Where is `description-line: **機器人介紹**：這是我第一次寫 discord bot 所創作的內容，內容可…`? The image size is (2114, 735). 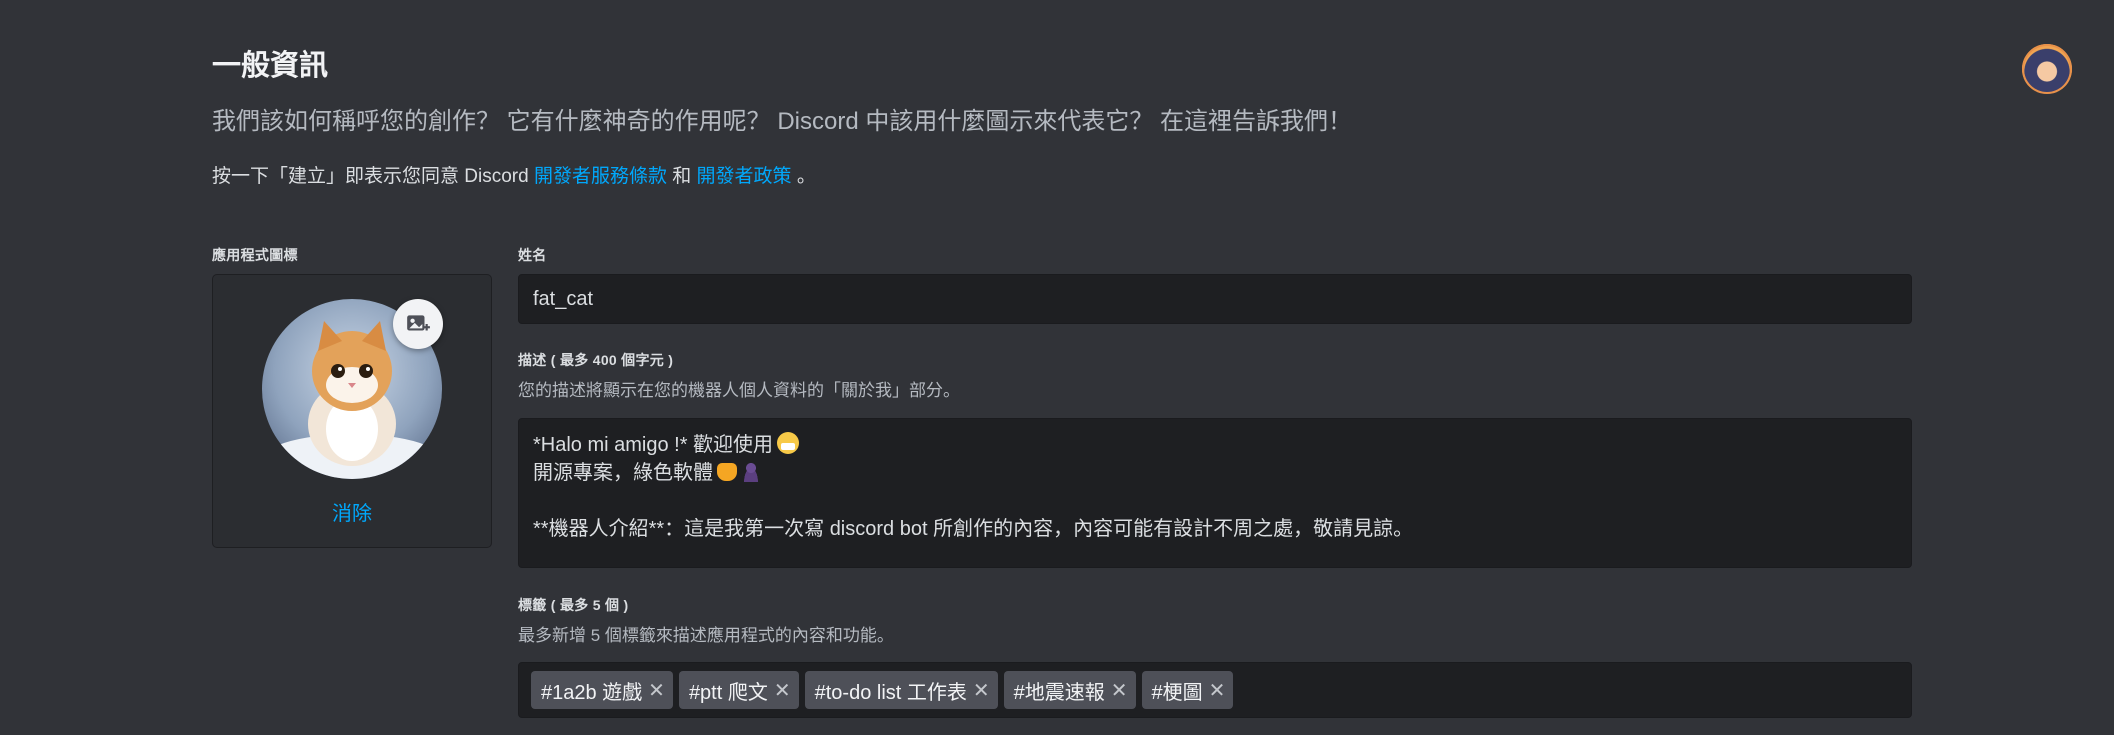 description-line: **機器人介紹**：這是我第一次寫 discord bot 所創作的內容，內容可… is located at coordinates (973, 529).